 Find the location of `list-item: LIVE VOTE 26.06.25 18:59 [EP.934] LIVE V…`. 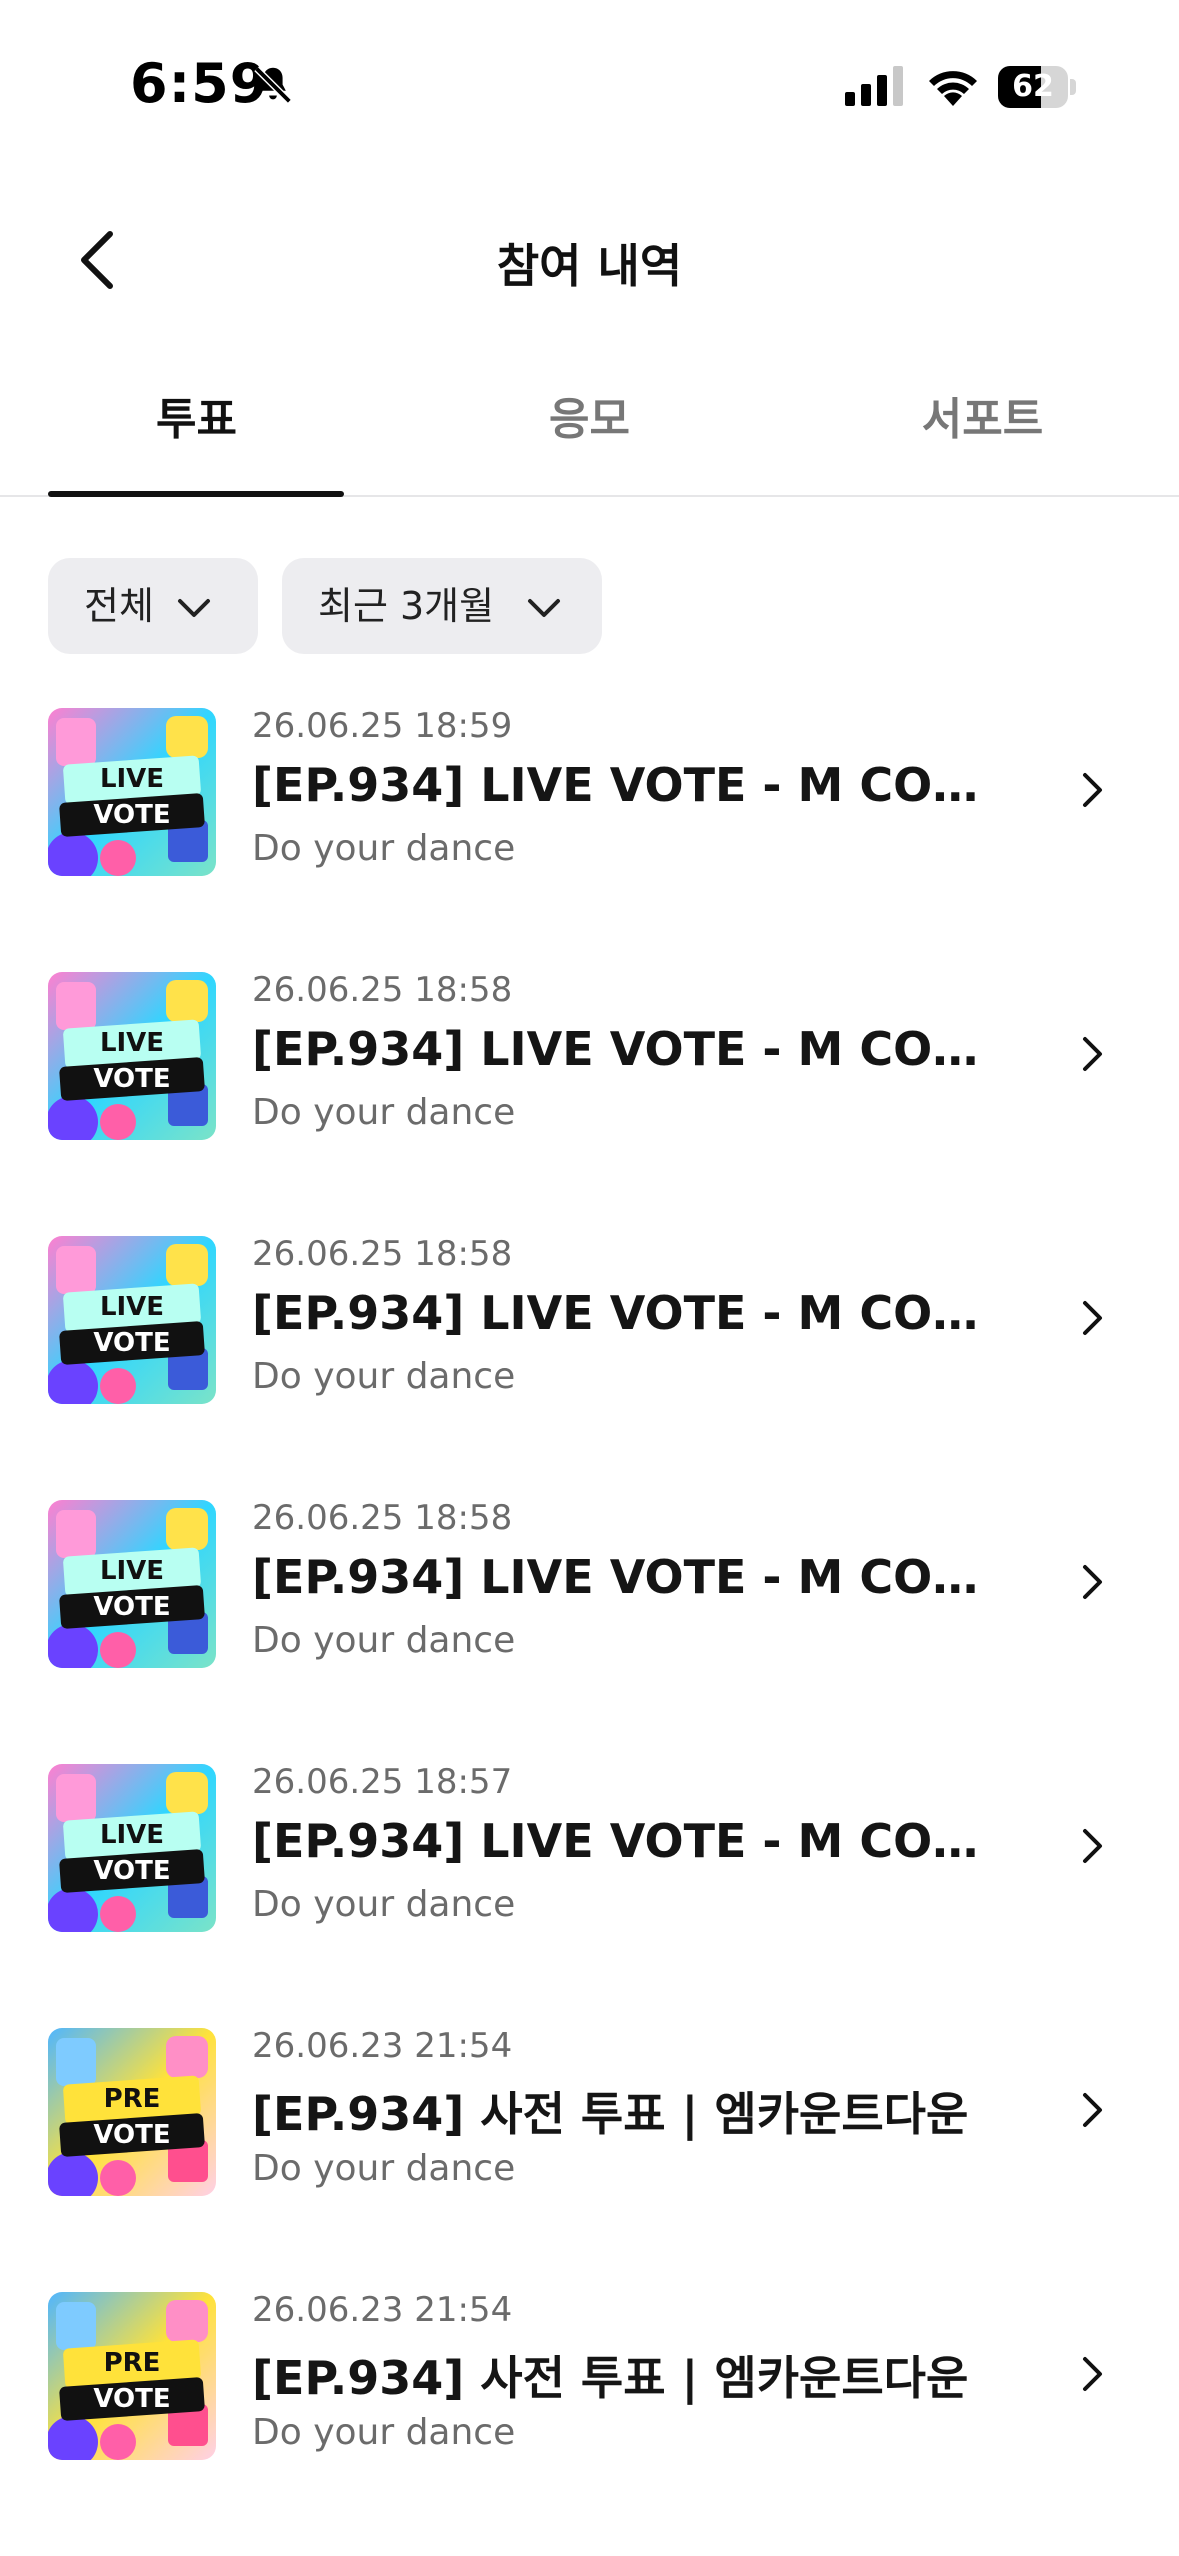

list-item: LIVE VOTE 26.06.25 18:59 [EP.934] LIVE V… is located at coordinates (589, 815).